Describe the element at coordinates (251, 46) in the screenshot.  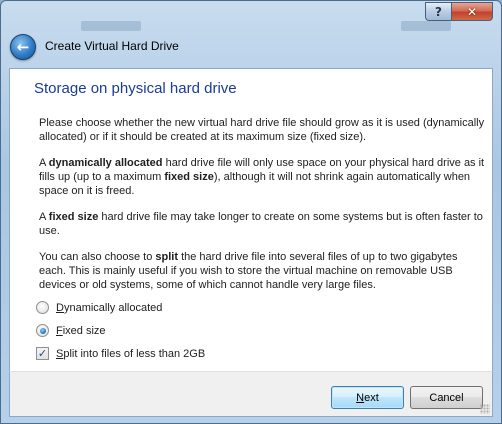
I see `wizard-header: ← Create Virtual Hard Drive` at that location.